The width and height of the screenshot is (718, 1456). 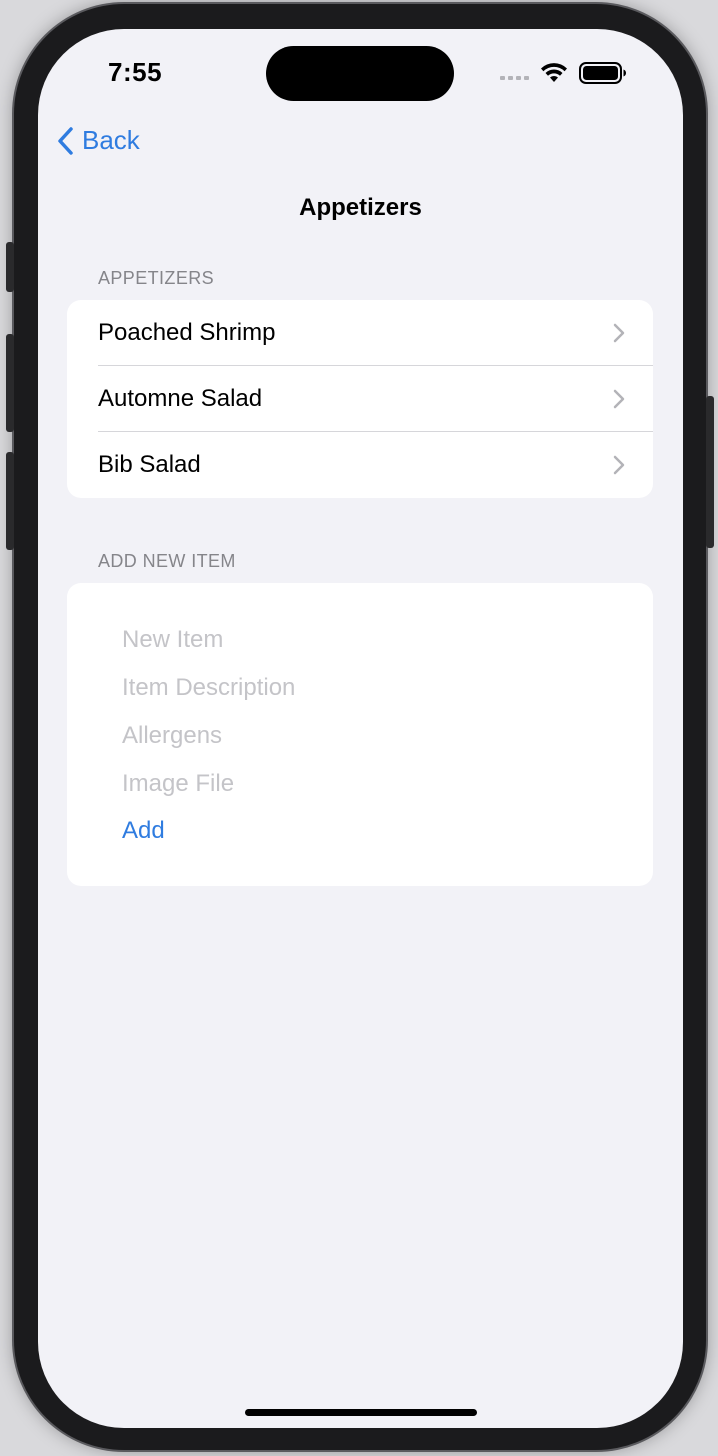 I want to click on list-item: Bib Salad, so click(x=360, y=465).